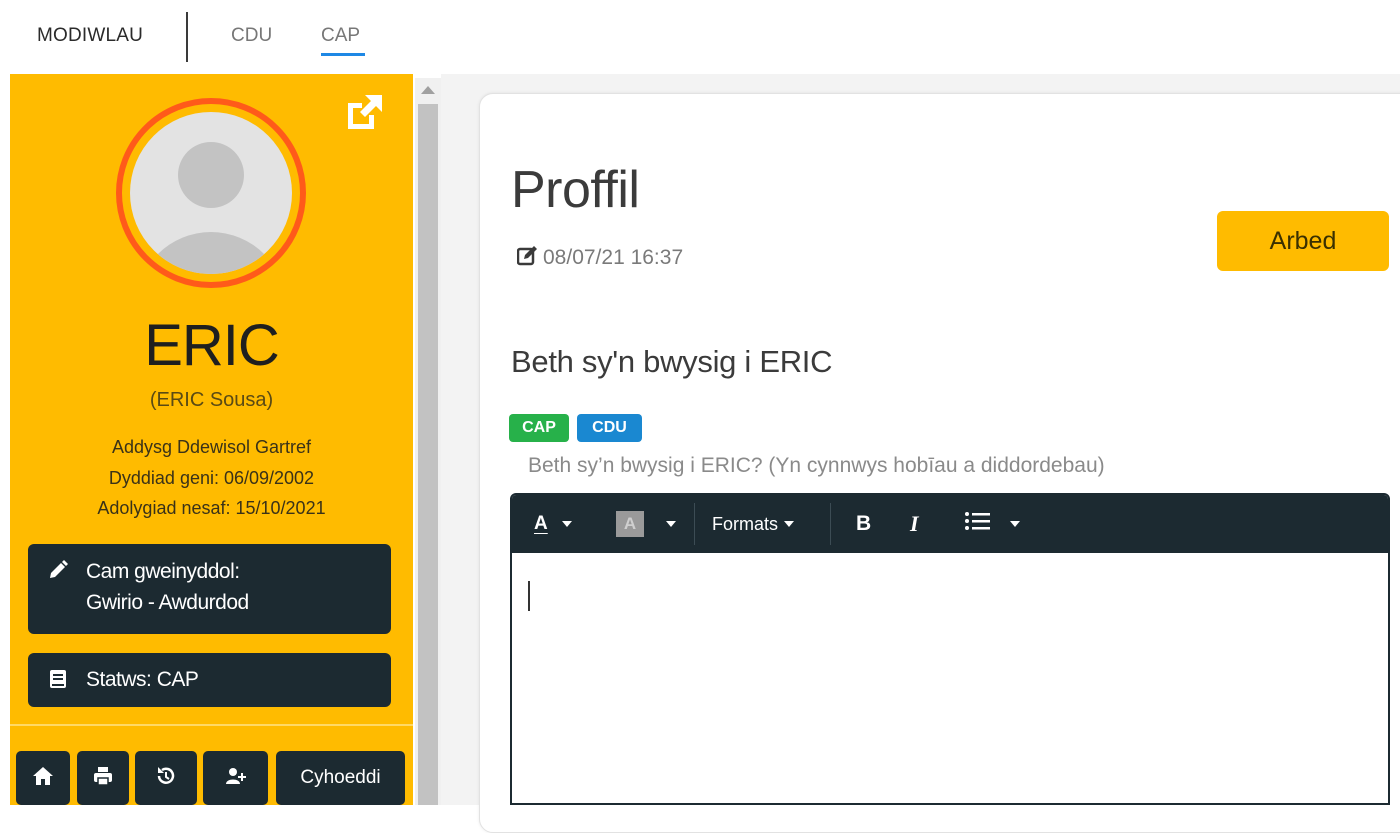 The image size is (1400, 833). What do you see at coordinates (142, 679) in the screenshot?
I see `status-label: Statws: CAP` at bounding box center [142, 679].